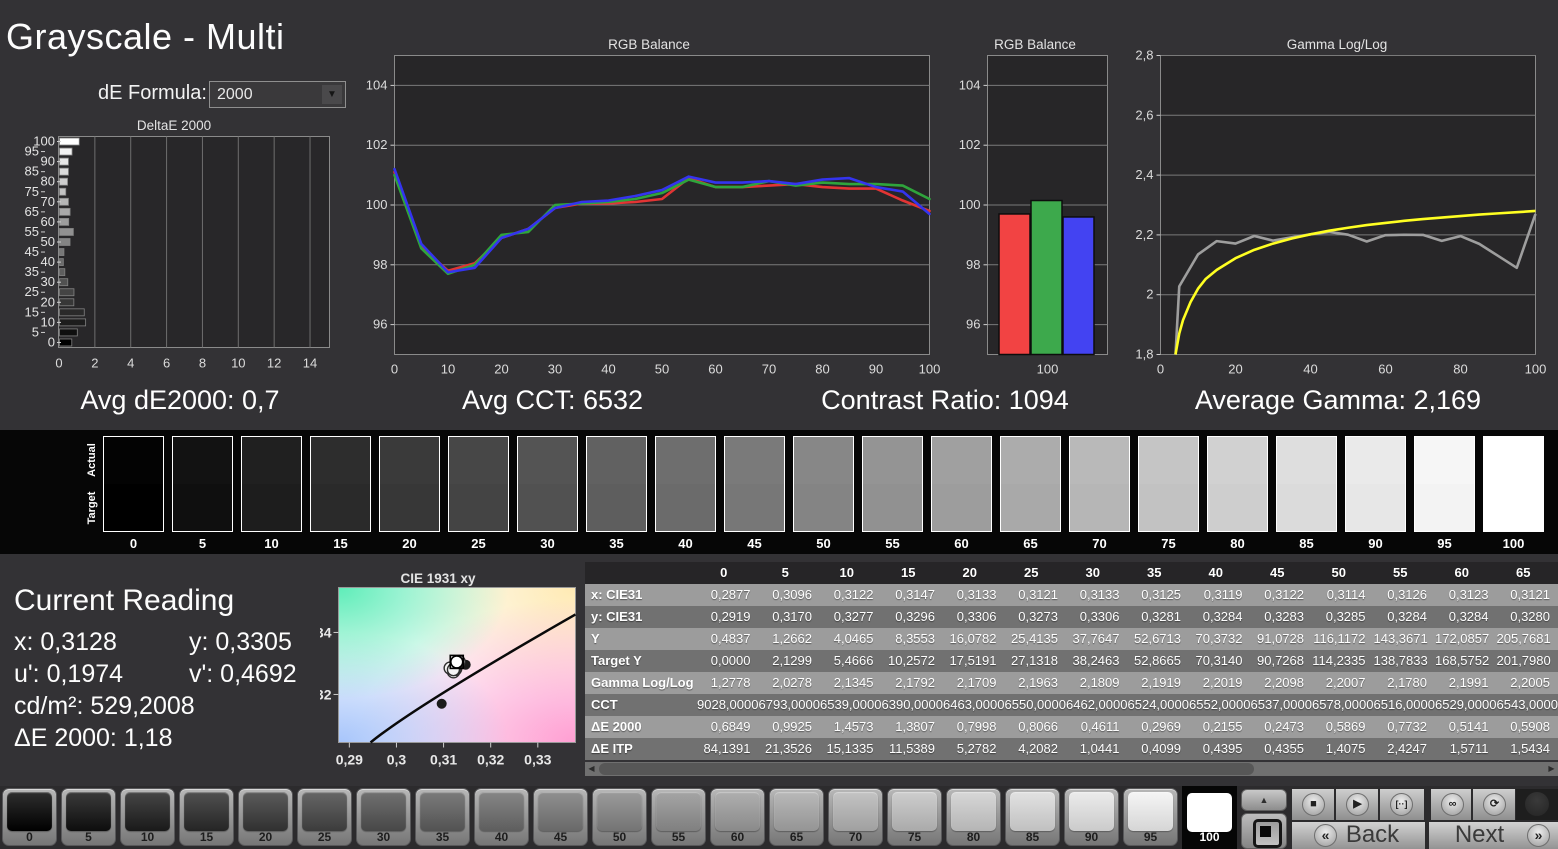 This screenshot has width=1558, height=849. What do you see at coordinates (730, 638) in the screenshot?
I see `table-cell: 0,4837` at bounding box center [730, 638].